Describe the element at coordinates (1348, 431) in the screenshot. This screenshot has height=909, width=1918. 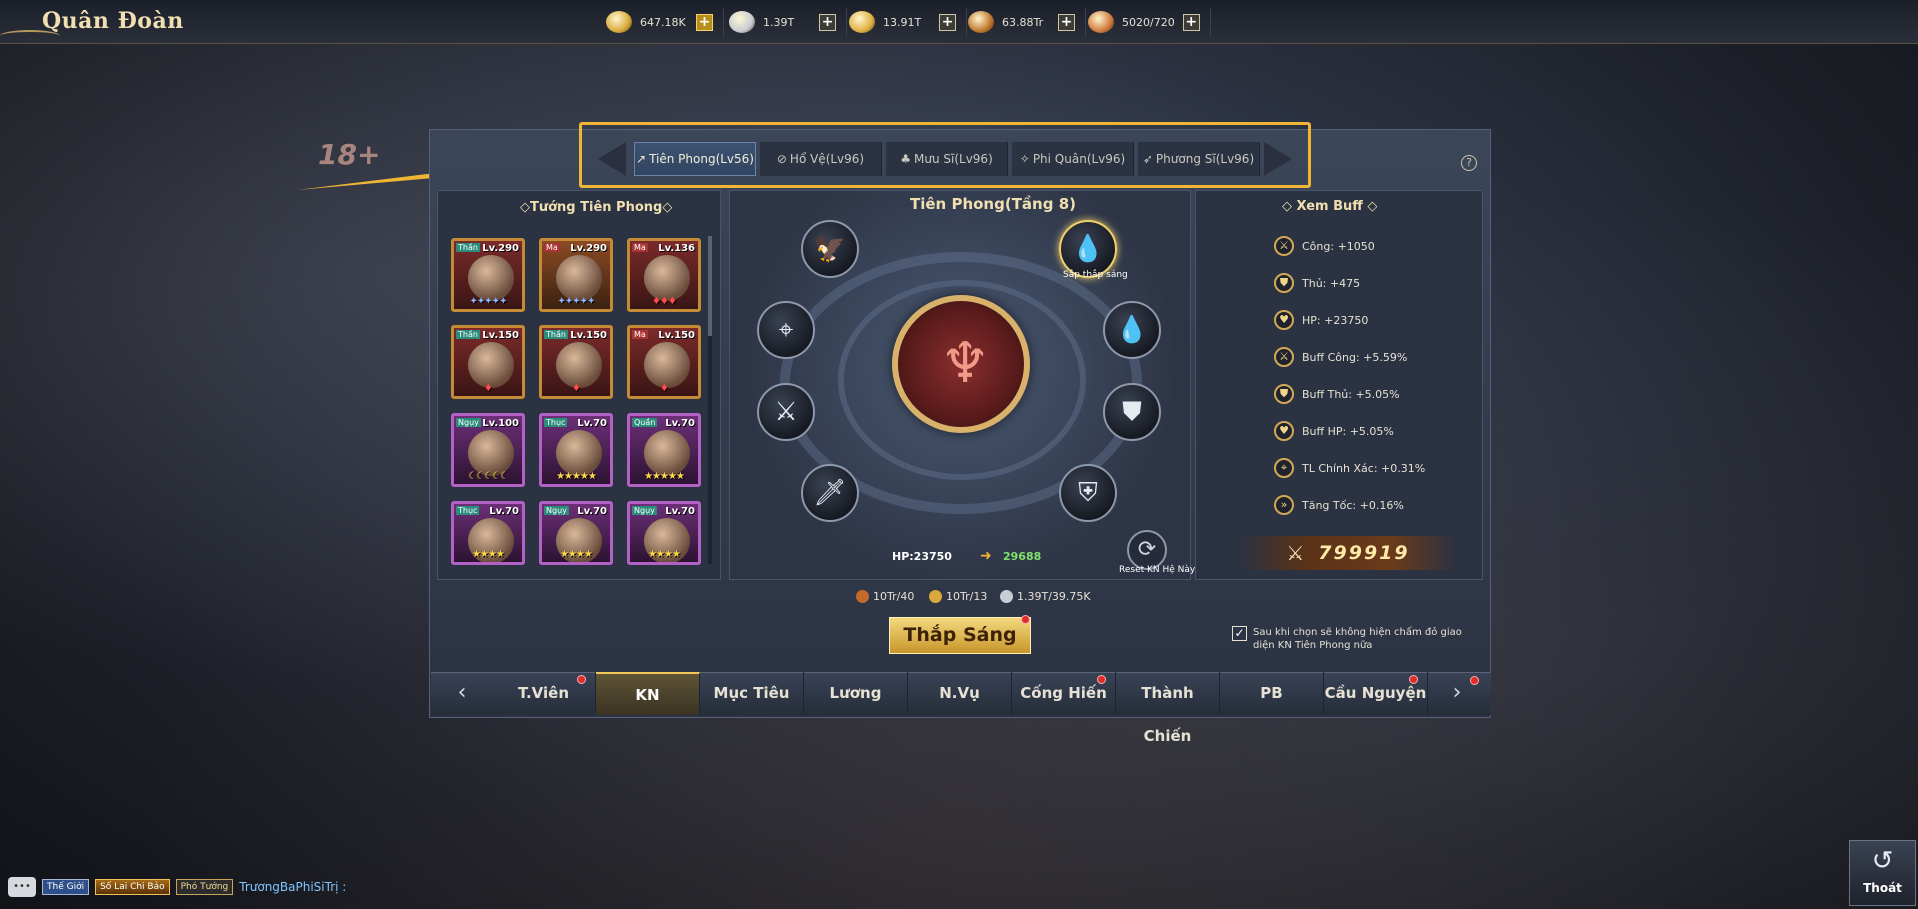
I see `buff-text: Buff HP: +5.05%` at that location.